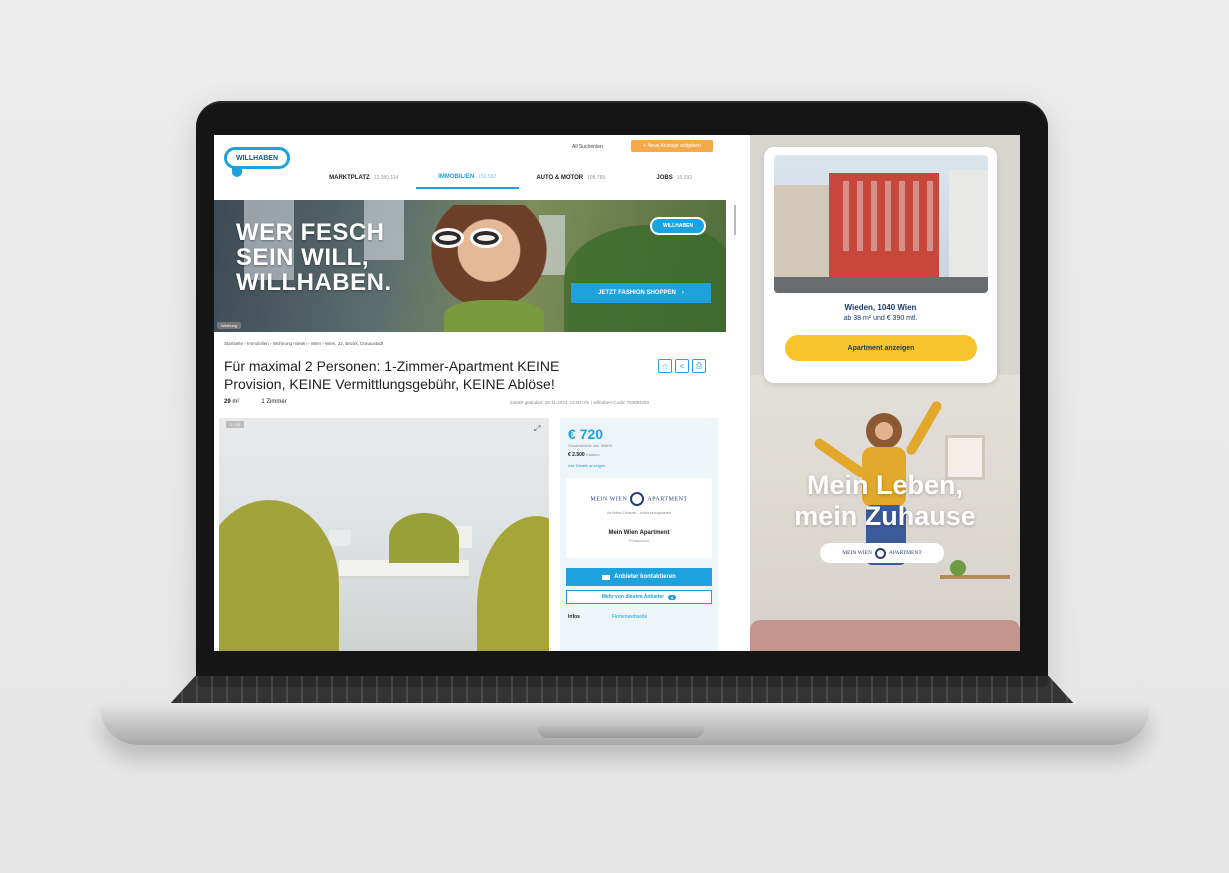 This screenshot has height=873, width=1229. I want to click on ad-badge: Werbung, so click(229, 325).